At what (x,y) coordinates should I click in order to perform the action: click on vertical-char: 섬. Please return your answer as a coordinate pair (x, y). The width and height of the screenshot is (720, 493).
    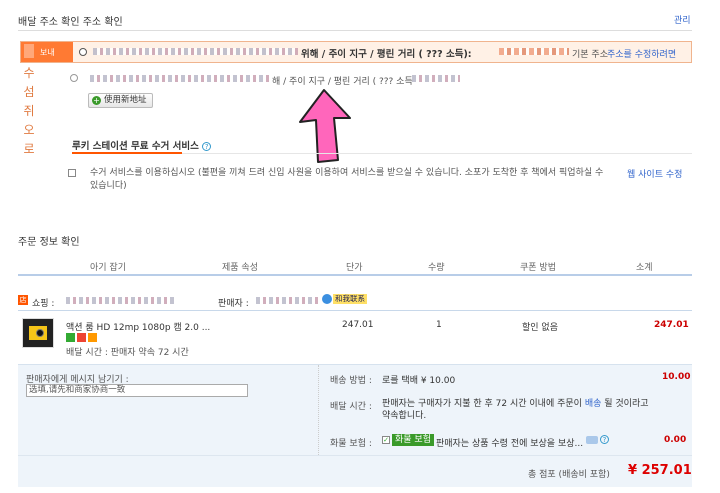
    Looking at the image, I should click on (29, 92).